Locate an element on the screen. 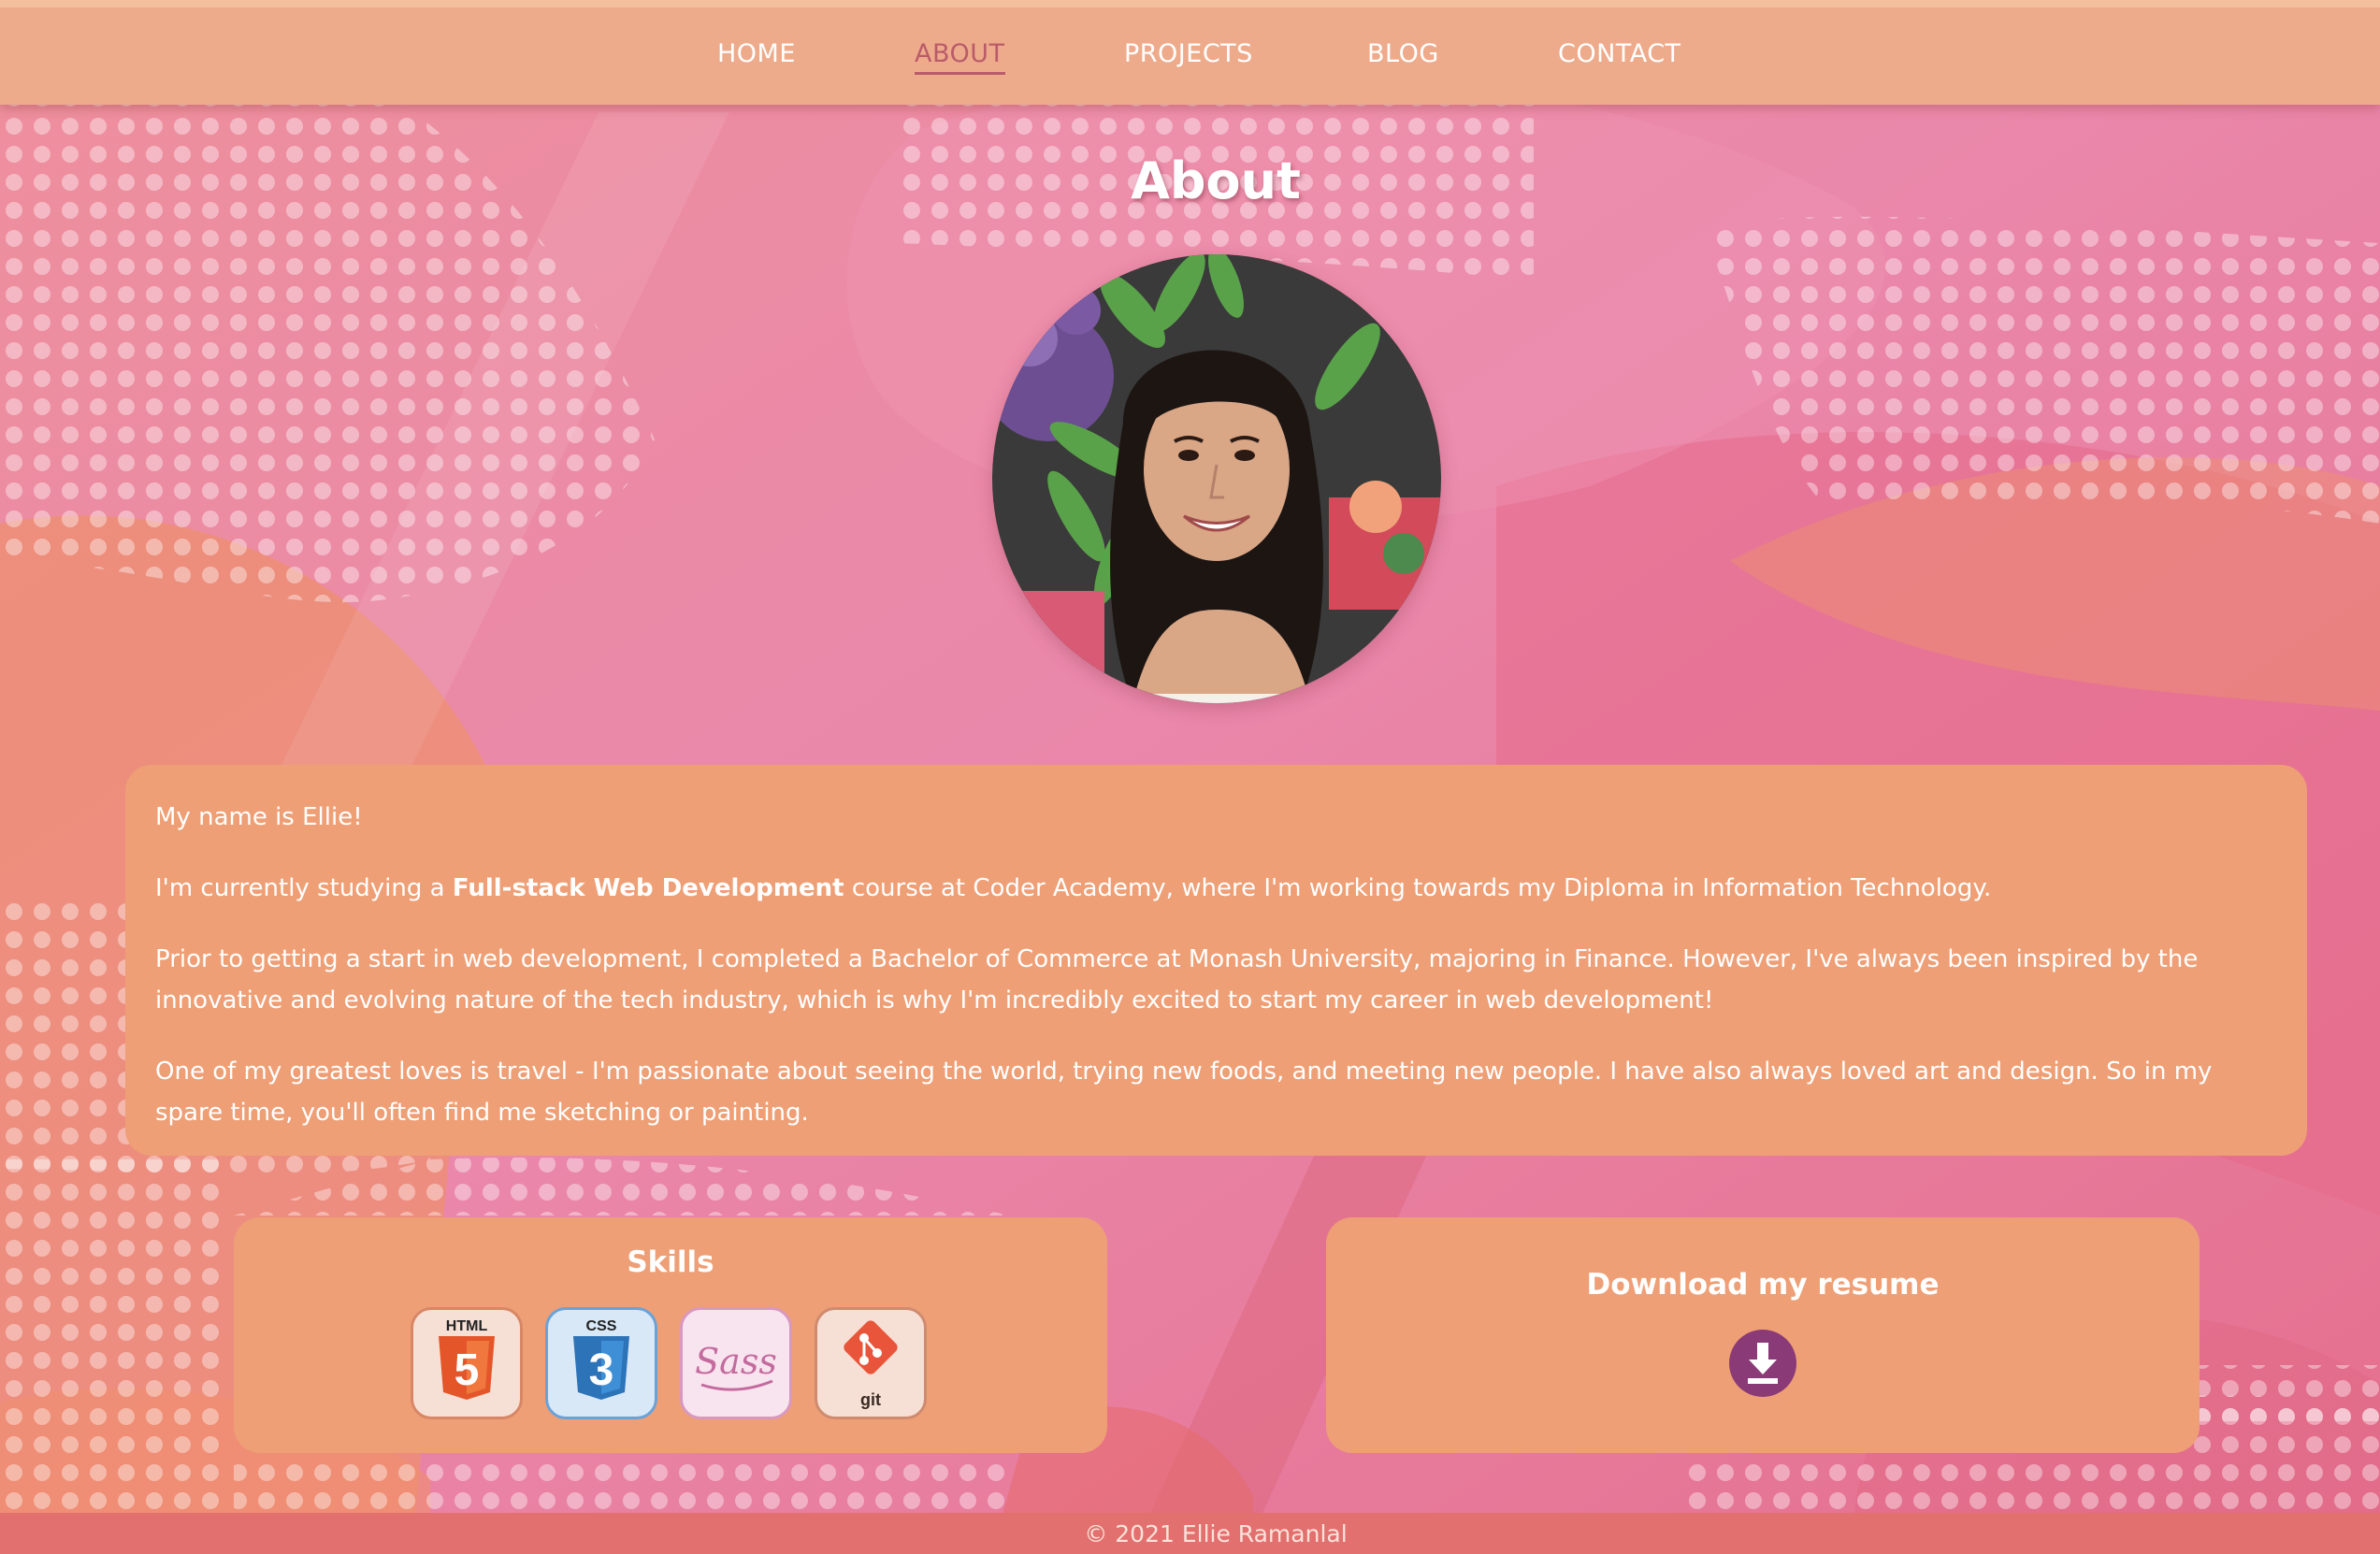 The image size is (2380, 1554). skills-title: Skills is located at coordinates (670, 1262).